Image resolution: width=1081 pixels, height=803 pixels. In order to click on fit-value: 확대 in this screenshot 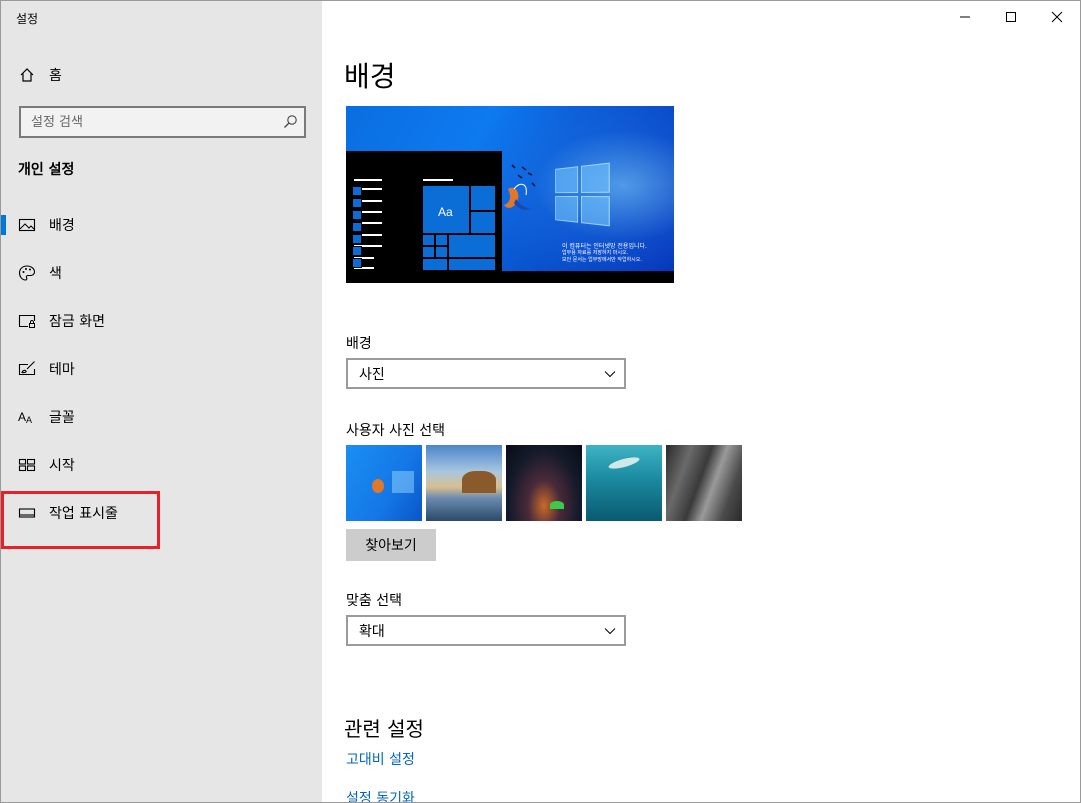, I will do `click(372, 631)`.